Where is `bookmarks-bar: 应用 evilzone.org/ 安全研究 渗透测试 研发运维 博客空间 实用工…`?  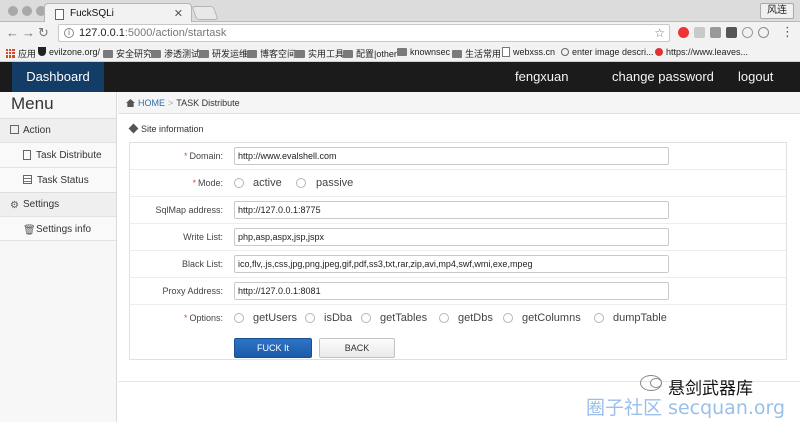
bookmarks-bar: 应用 evilzone.org/ 安全研究 渗透测试 研发运维 博客空间 实用工… is located at coordinates (400, 53).